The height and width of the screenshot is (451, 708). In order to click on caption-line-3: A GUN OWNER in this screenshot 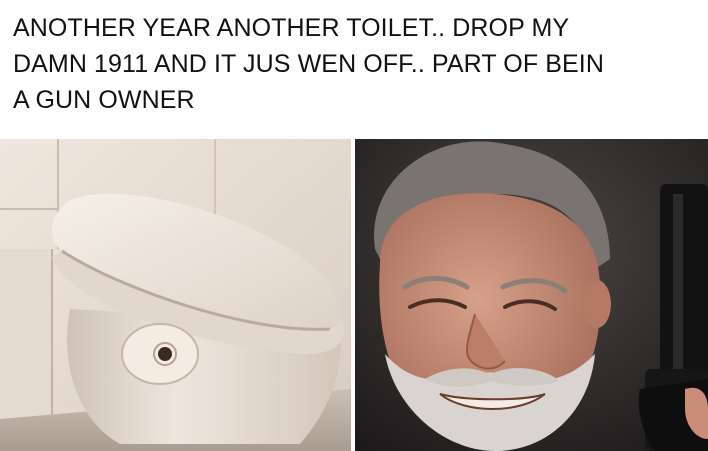, I will do `click(104, 100)`.